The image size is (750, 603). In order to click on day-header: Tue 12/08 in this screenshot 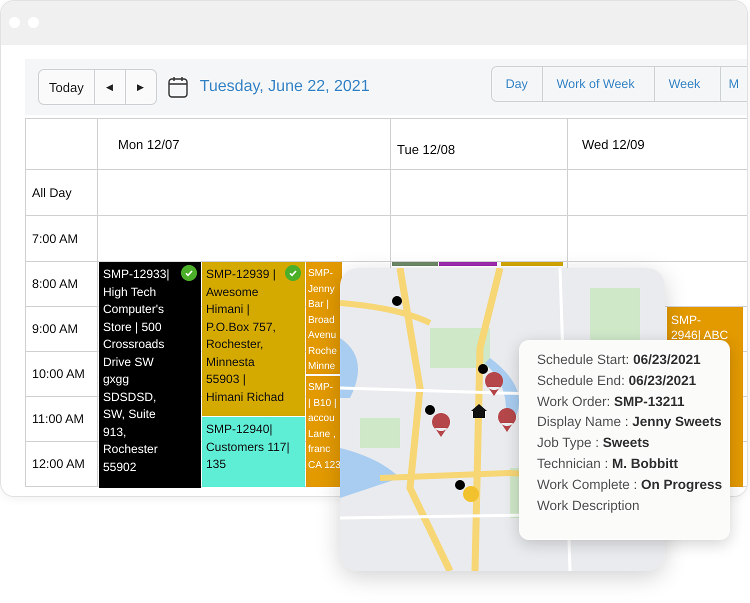, I will do `click(426, 149)`.